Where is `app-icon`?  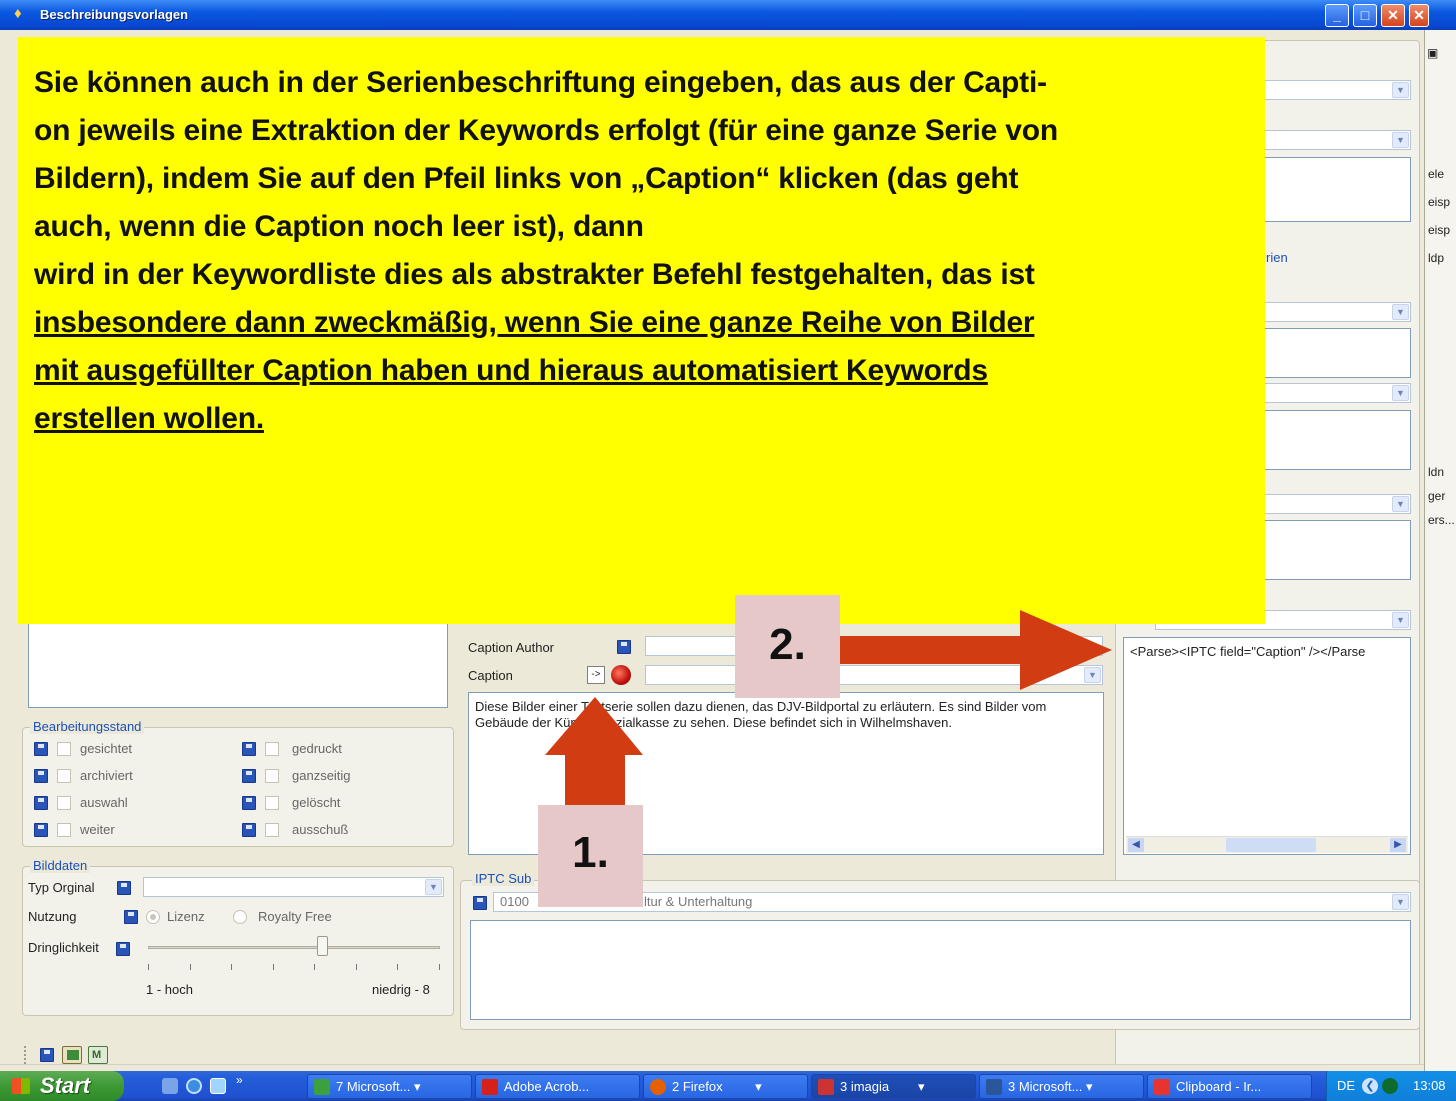
app-icon is located at coordinates (322, 1087).